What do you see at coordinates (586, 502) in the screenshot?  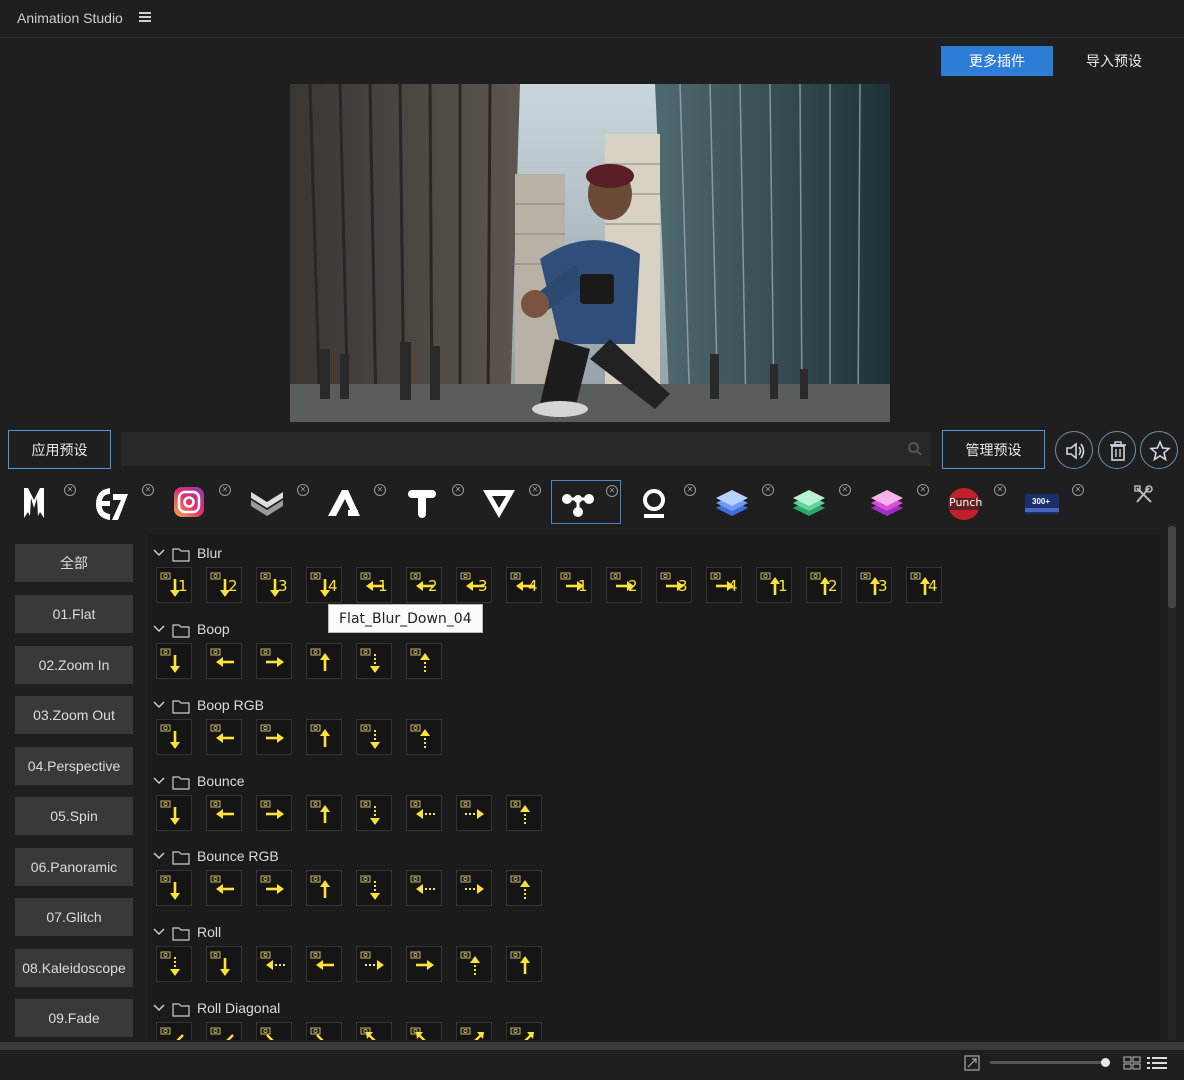 I see `plugin-nodes: ✕` at bounding box center [586, 502].